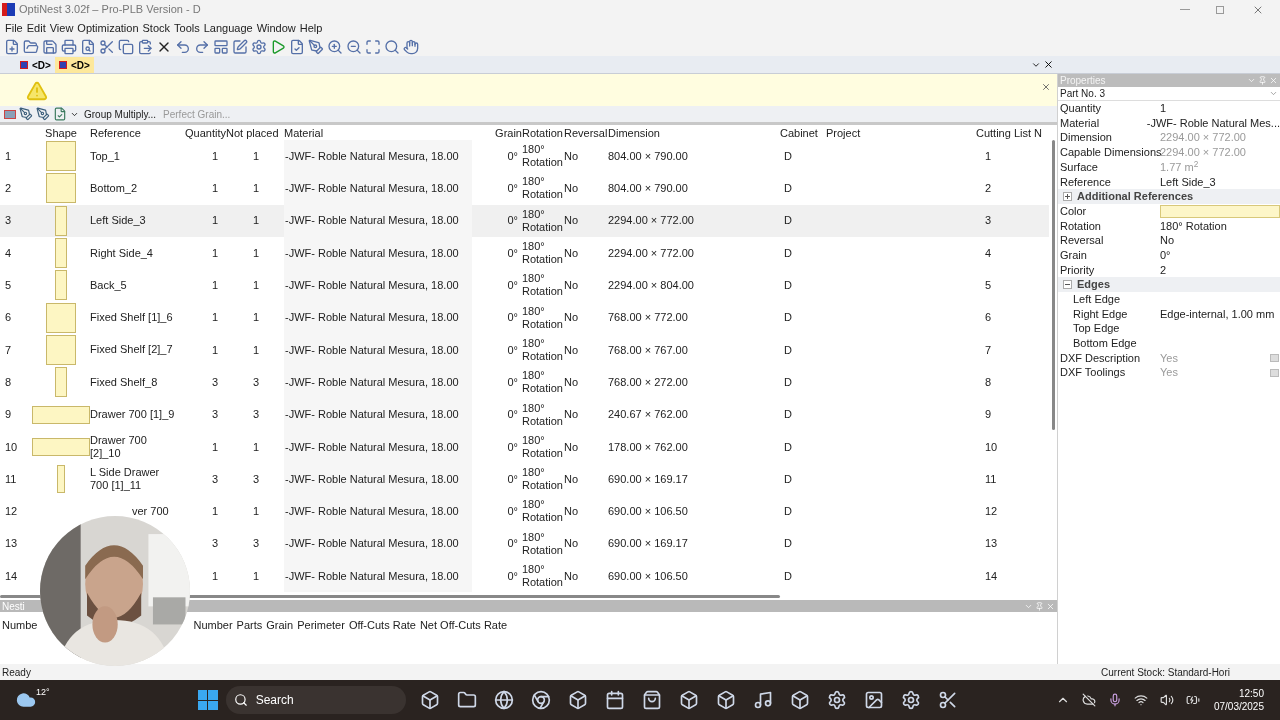 Image resolution: width=1280 pixels, height=720 pixels. I want to click on document-tab: <D>, so click(74, 65).